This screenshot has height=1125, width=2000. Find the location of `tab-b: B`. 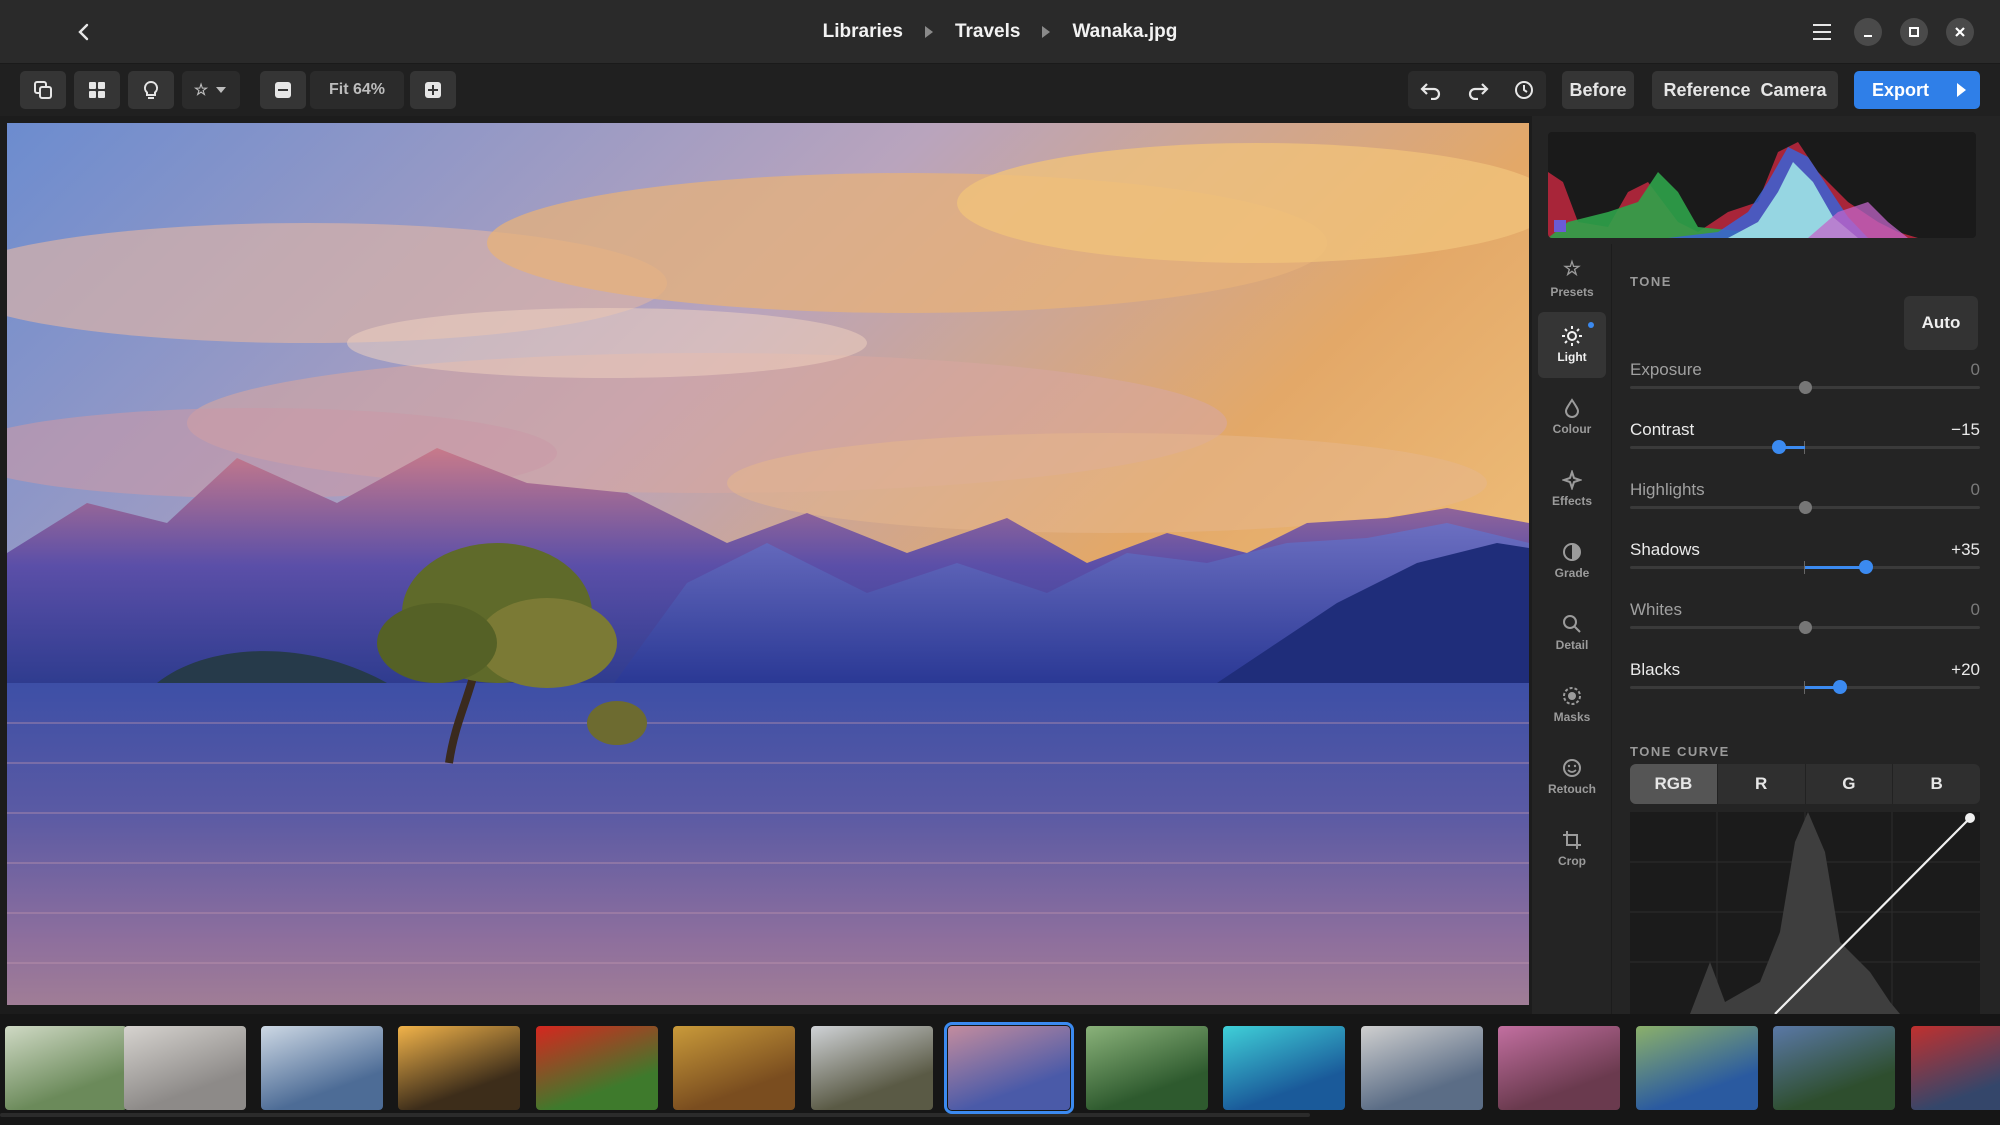

tab-b: B is located at coordinates (1936, 784).